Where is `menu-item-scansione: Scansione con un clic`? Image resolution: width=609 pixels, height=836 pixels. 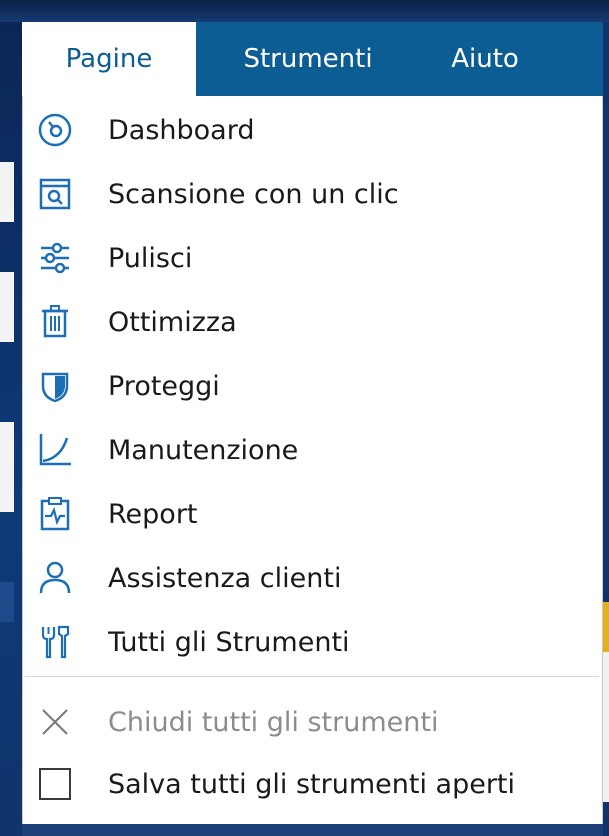 menu-item-scansione: Scansione con un clic is located at coordinates (312, 194).